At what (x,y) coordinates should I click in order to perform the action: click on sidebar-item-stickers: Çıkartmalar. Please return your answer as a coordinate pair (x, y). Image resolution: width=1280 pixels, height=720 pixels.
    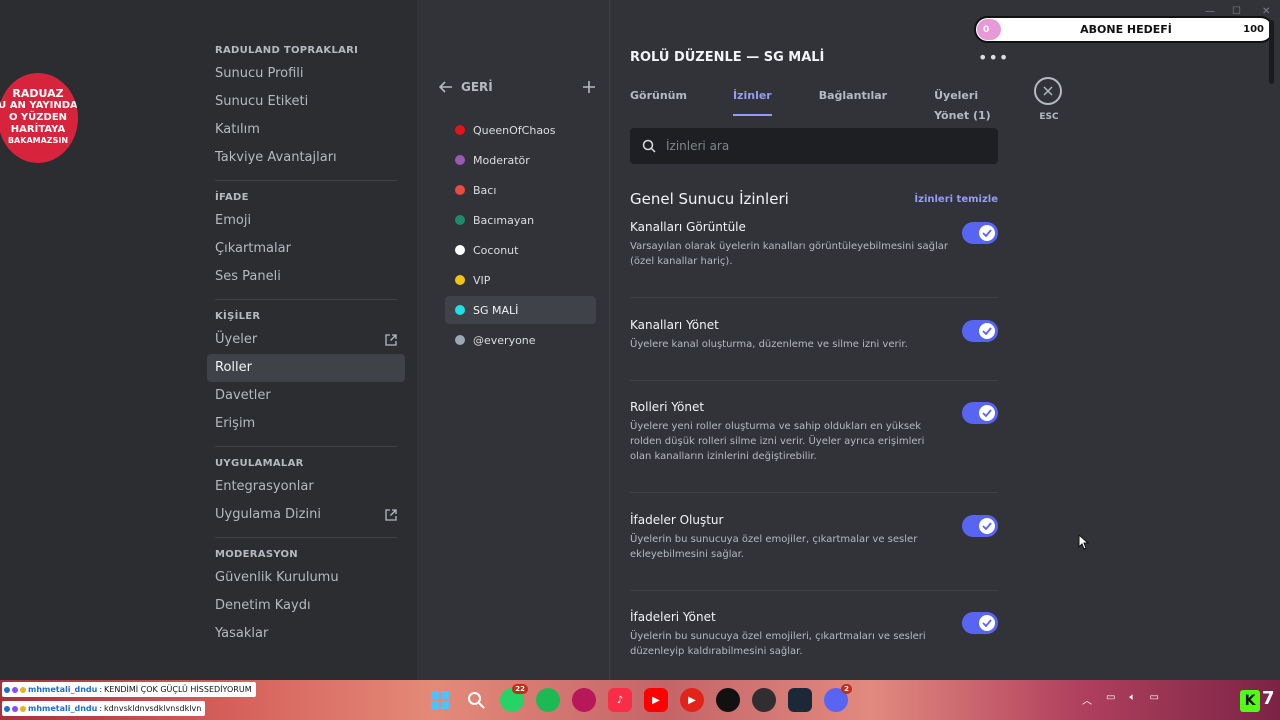
    Looking at the image, I should click on (306, 249).